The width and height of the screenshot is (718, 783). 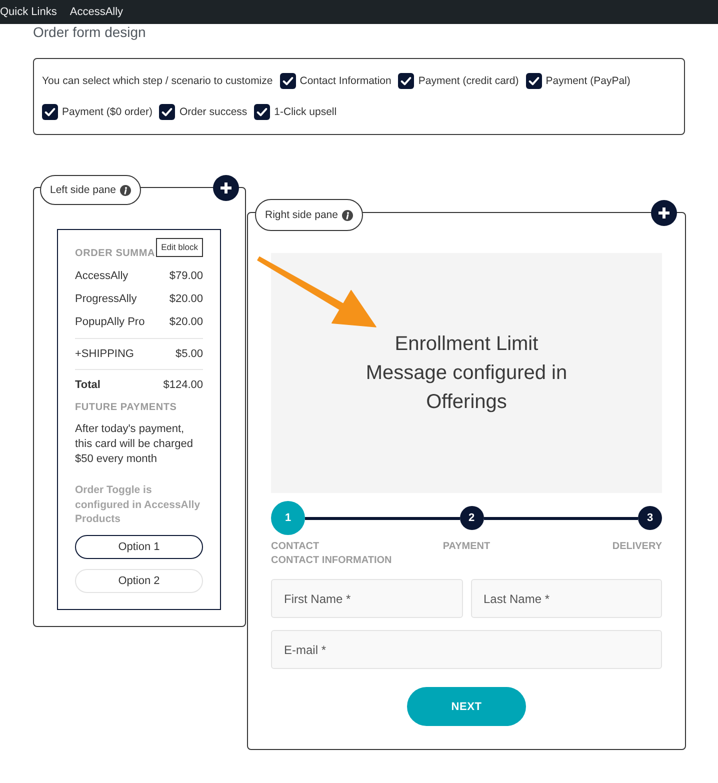 I want to click on top-bar-link: AccessAlly, so click(x=97, y=12).